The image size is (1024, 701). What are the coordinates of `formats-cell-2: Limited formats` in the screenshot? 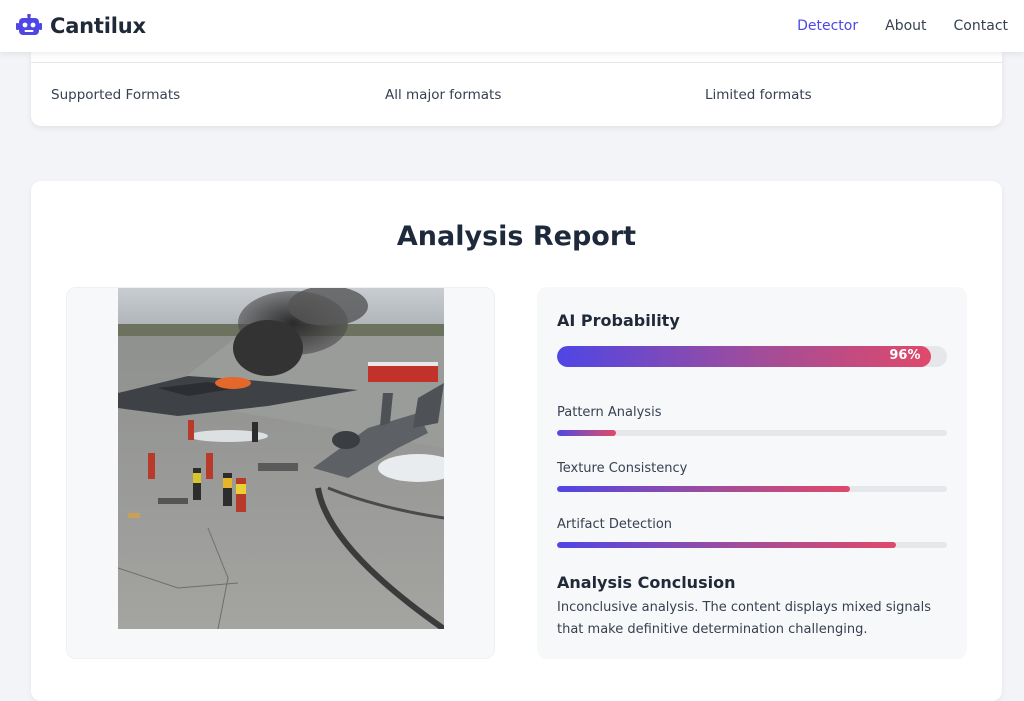 It's located at (758, 95).